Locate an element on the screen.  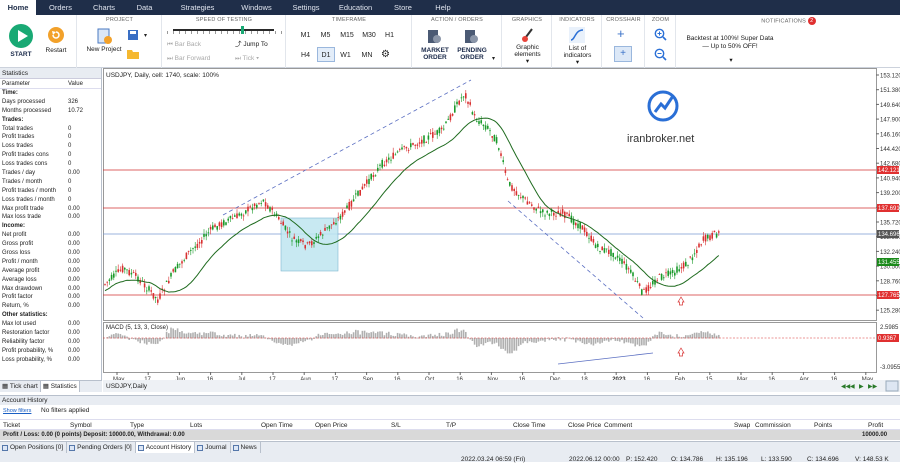
price-label: 147.900 is located at coordinates (890, 121).